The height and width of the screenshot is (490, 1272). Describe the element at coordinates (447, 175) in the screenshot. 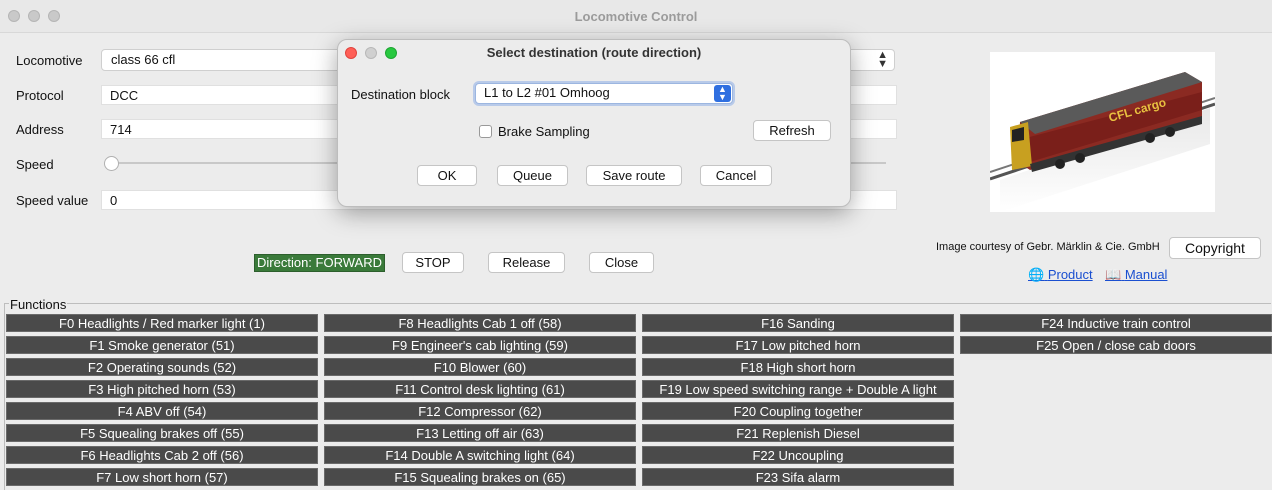

I see `ok-button: OK` at that location.